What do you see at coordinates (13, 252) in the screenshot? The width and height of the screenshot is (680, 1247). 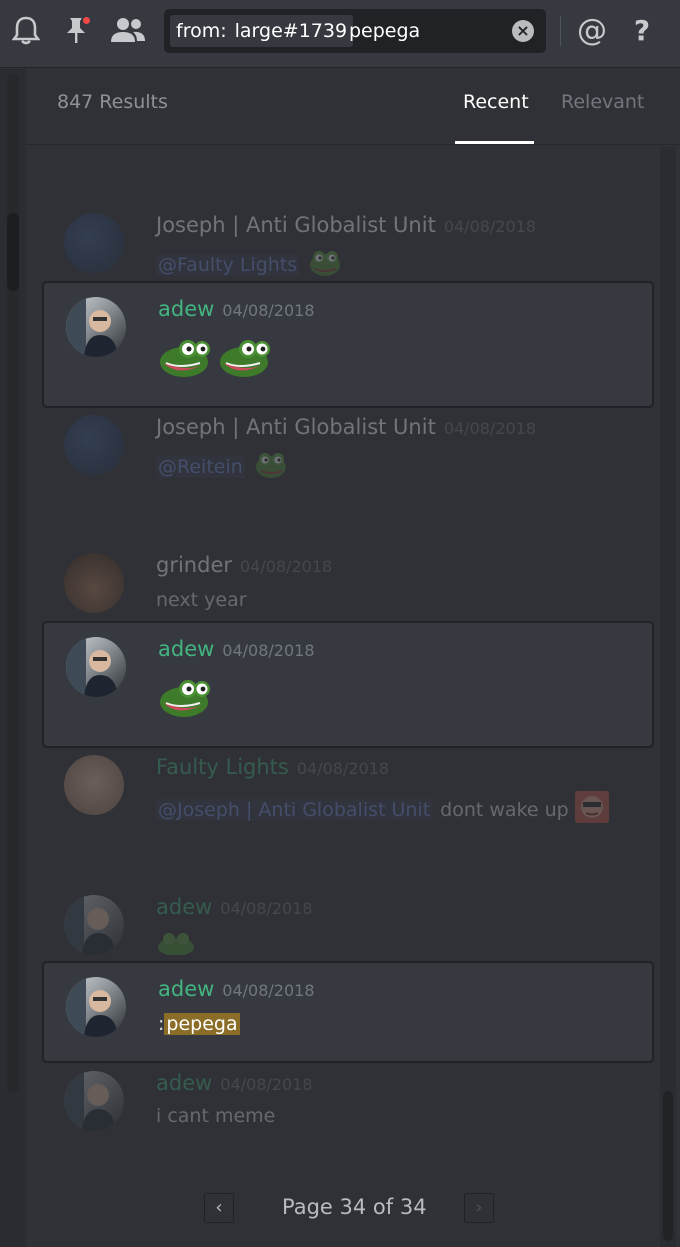 I see `left-scrollbar-thumb` at bounding box center [13, 252].